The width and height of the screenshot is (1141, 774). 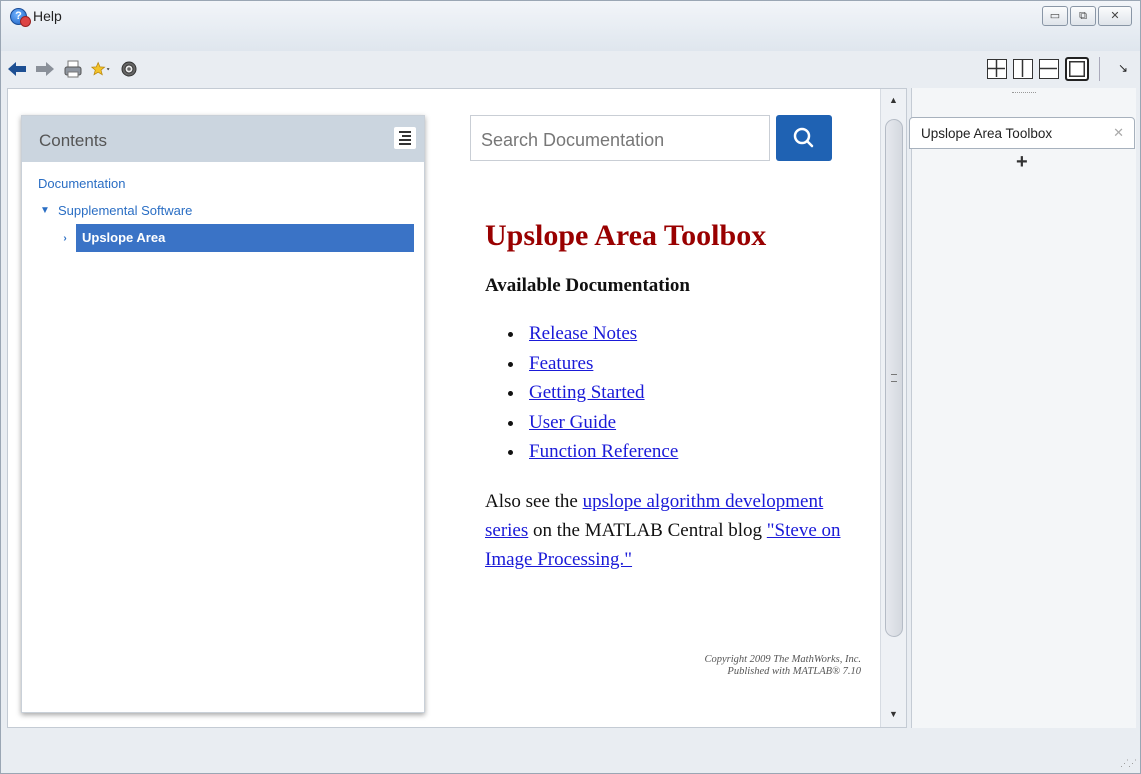 I want to click on search-icon, so click(x=803, y=137).